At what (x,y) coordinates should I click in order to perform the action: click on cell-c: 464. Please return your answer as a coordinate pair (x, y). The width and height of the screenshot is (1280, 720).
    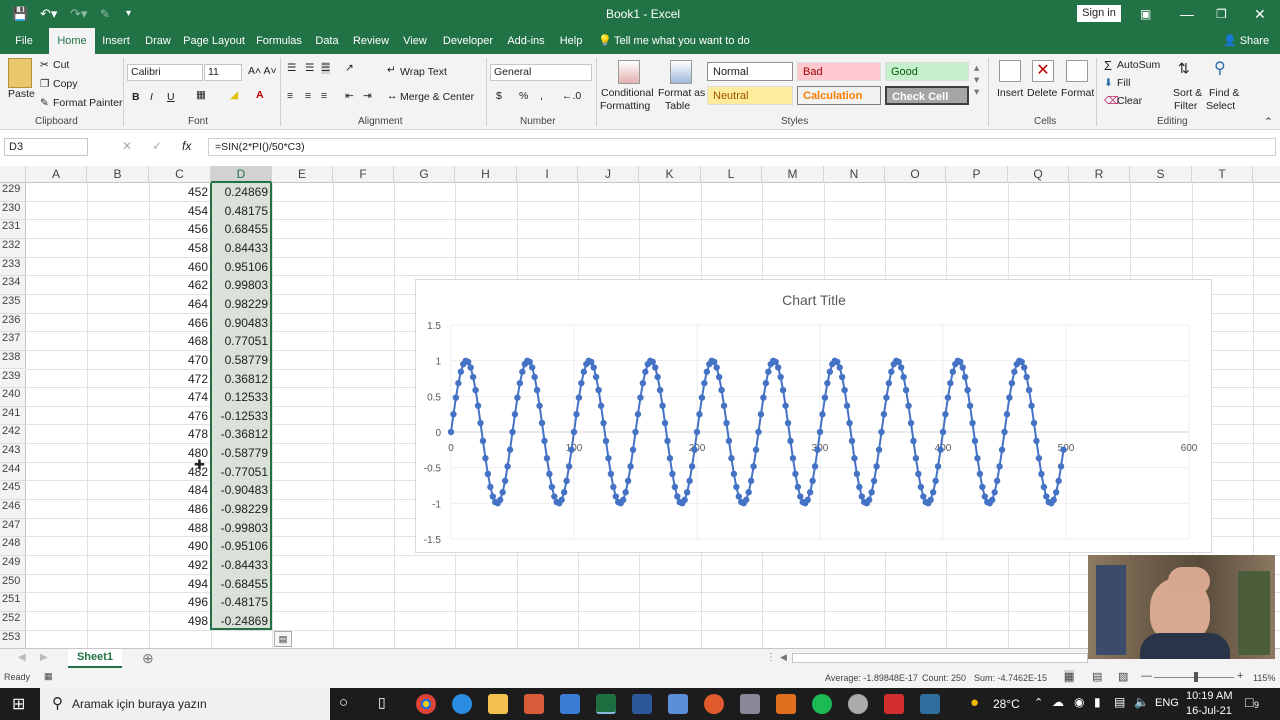
    Looking at the image, I should click on (179, 304).